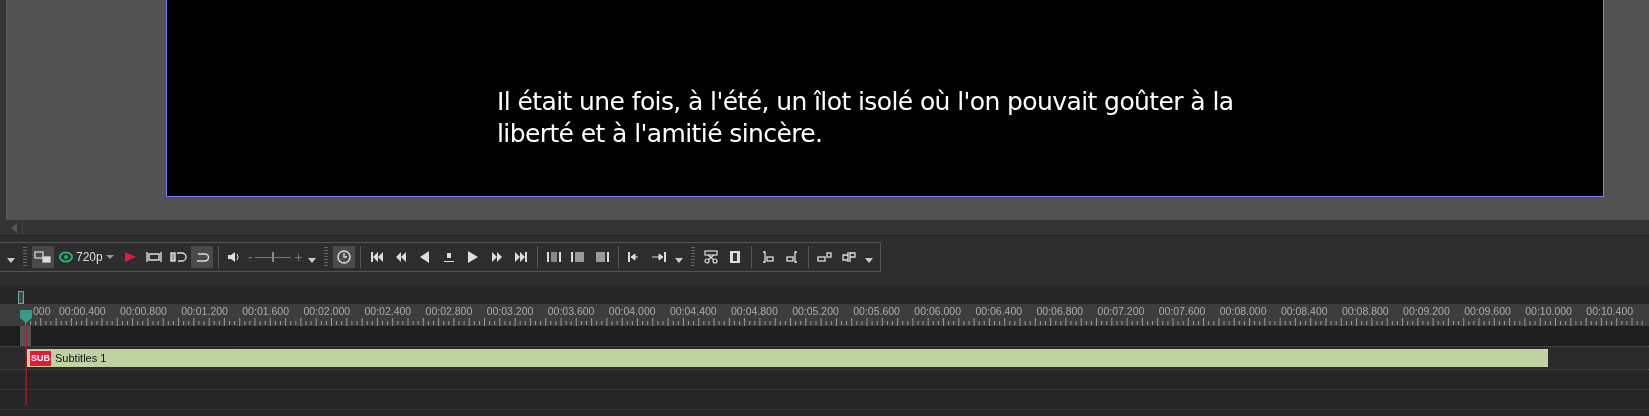  I want to click on time-label: 00:10.000, so click(1549, 311).